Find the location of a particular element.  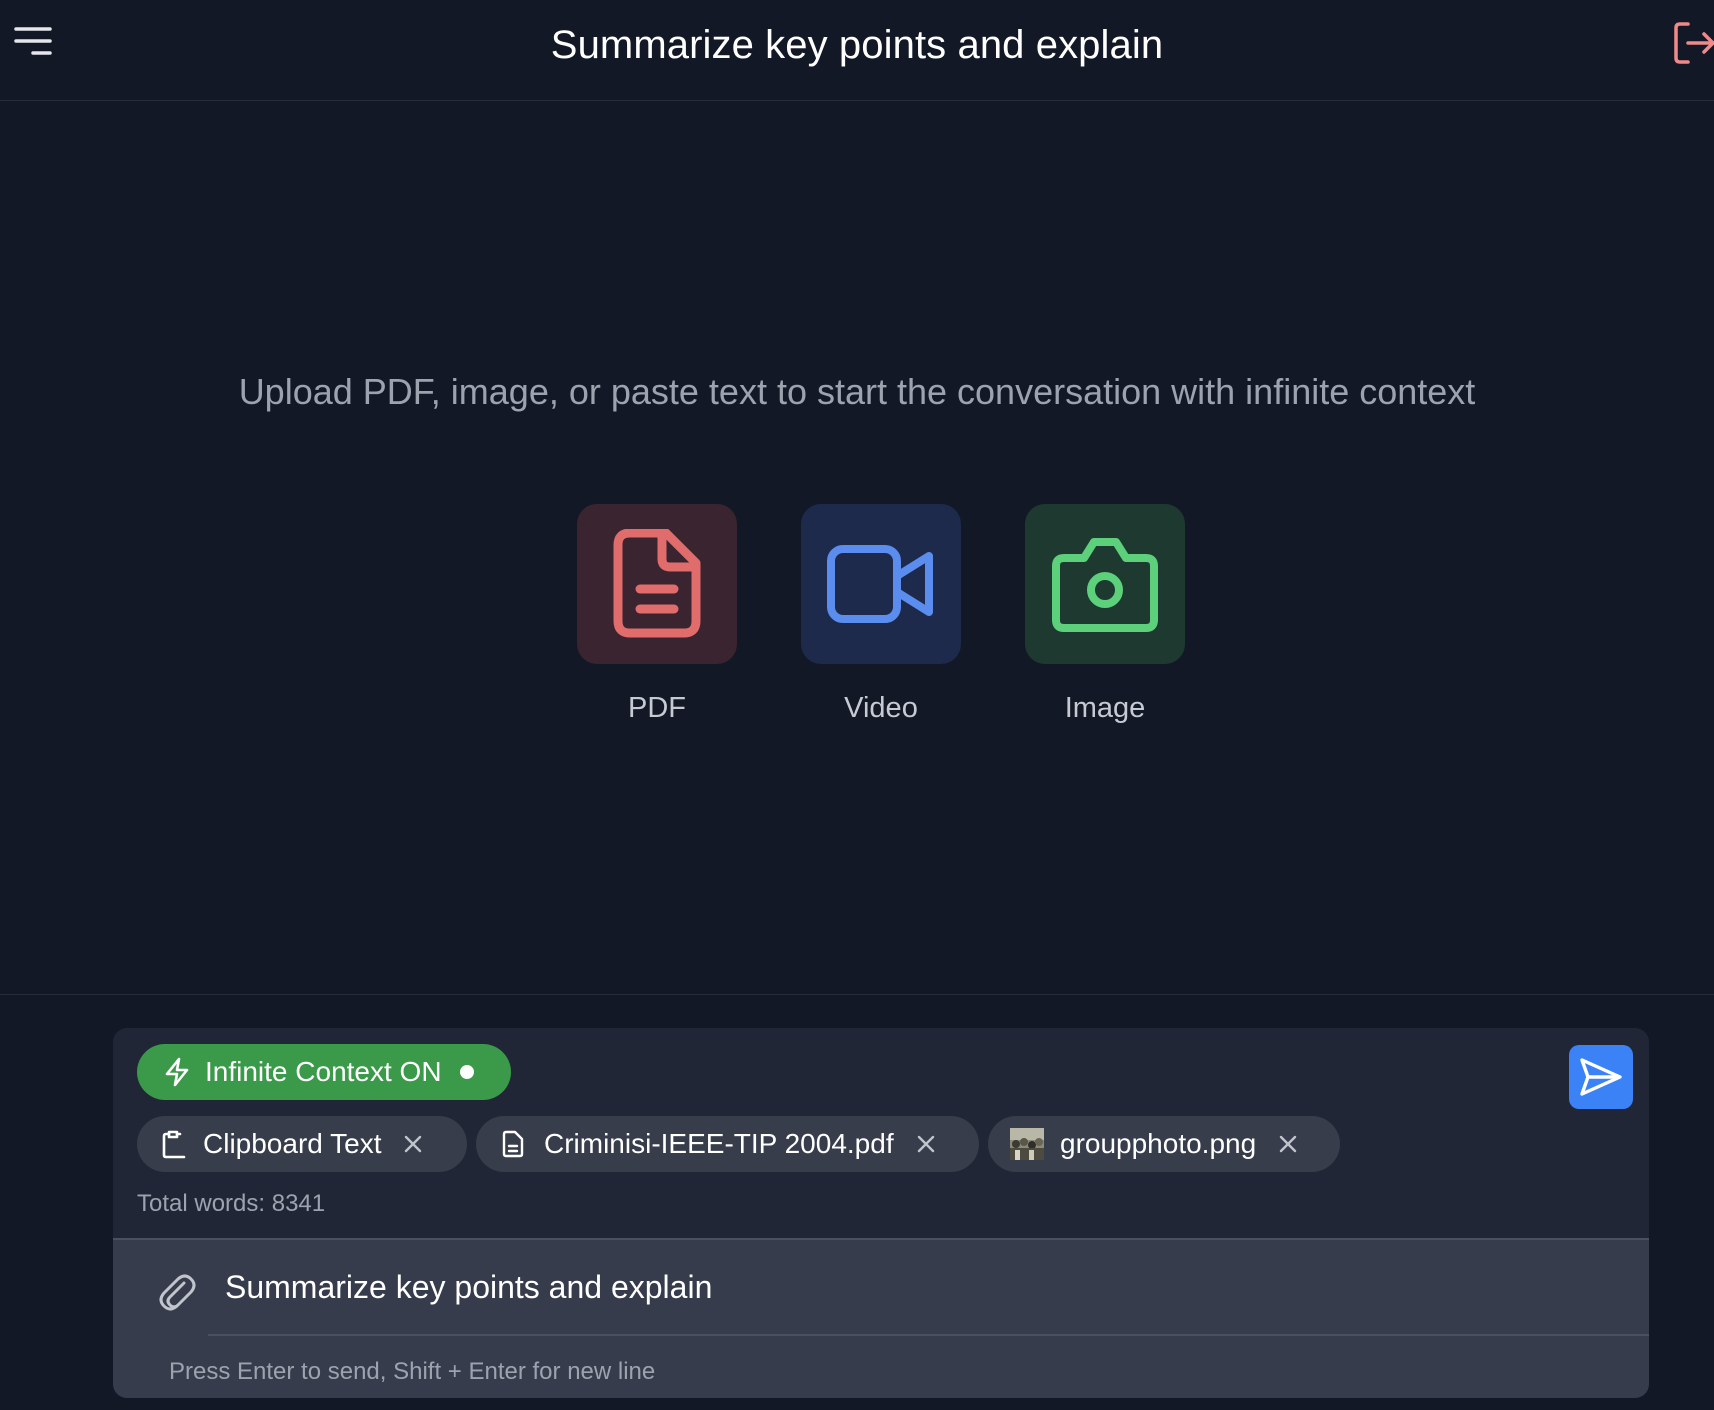

attachment-chip-pdf: Criminisi-IEEE-TIP 2004.pdf is located at coordinates (727, 1144).